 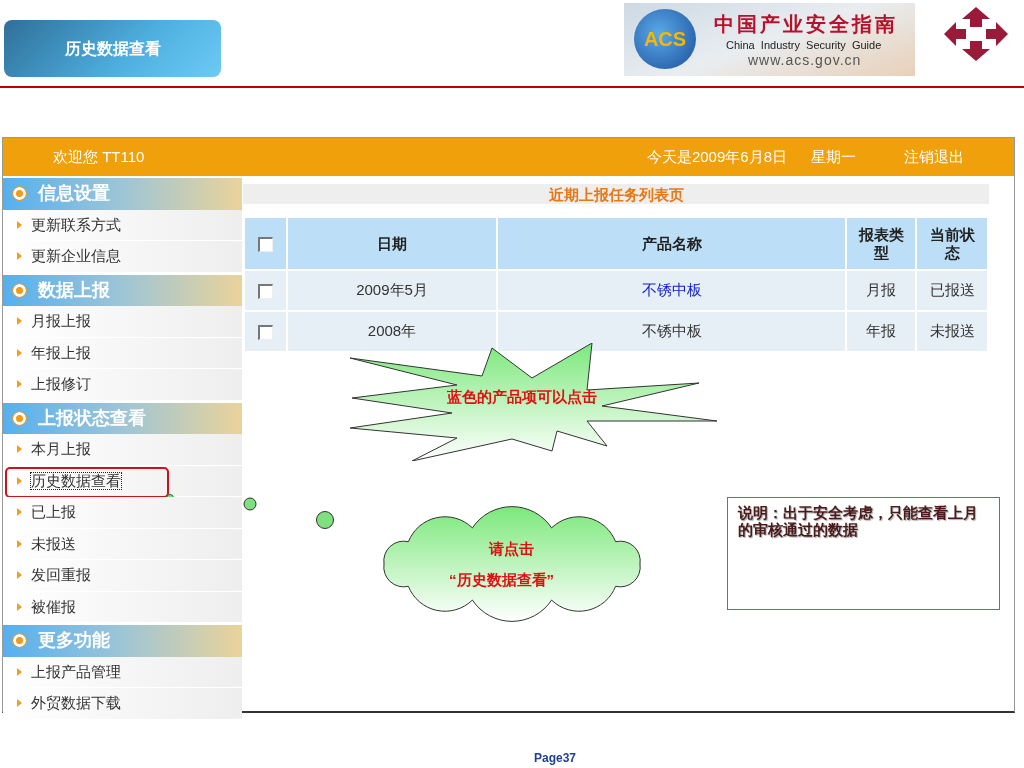 I want to click on sidebar-section-title: 上报状态查看, so click(x=92, y=418).